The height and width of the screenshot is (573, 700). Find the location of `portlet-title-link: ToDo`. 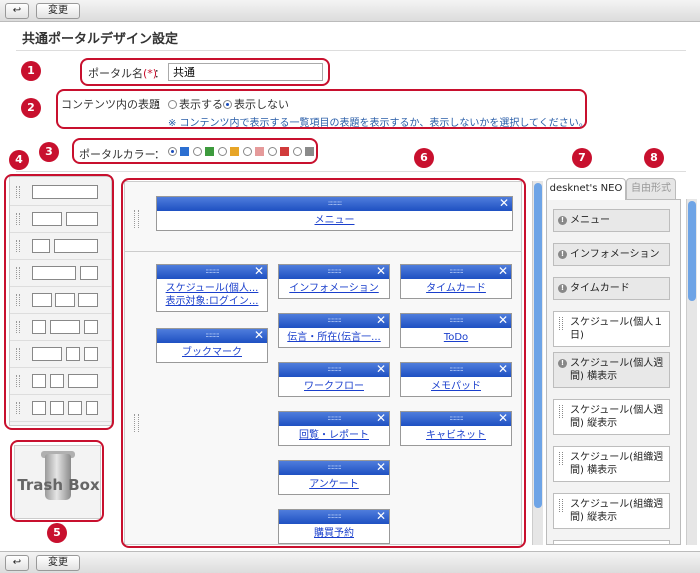

portlet-title-link: ToDo is located at coordinates (456, 337).